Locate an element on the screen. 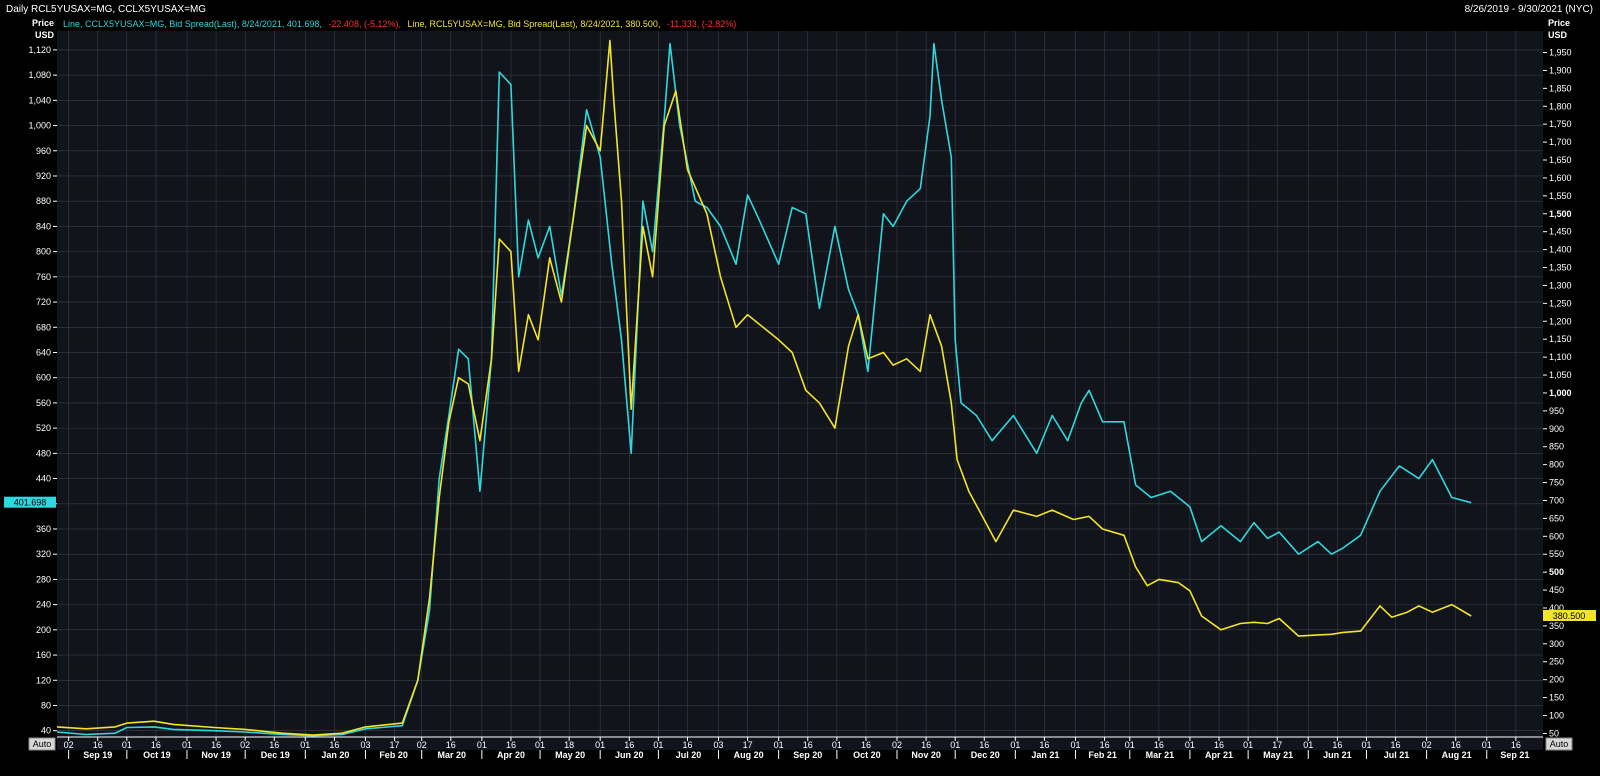 Image resolution: width=1600 pixels, height=776 pixels. right-tick-label: 1,800 is located at coordinates (1560, 106).